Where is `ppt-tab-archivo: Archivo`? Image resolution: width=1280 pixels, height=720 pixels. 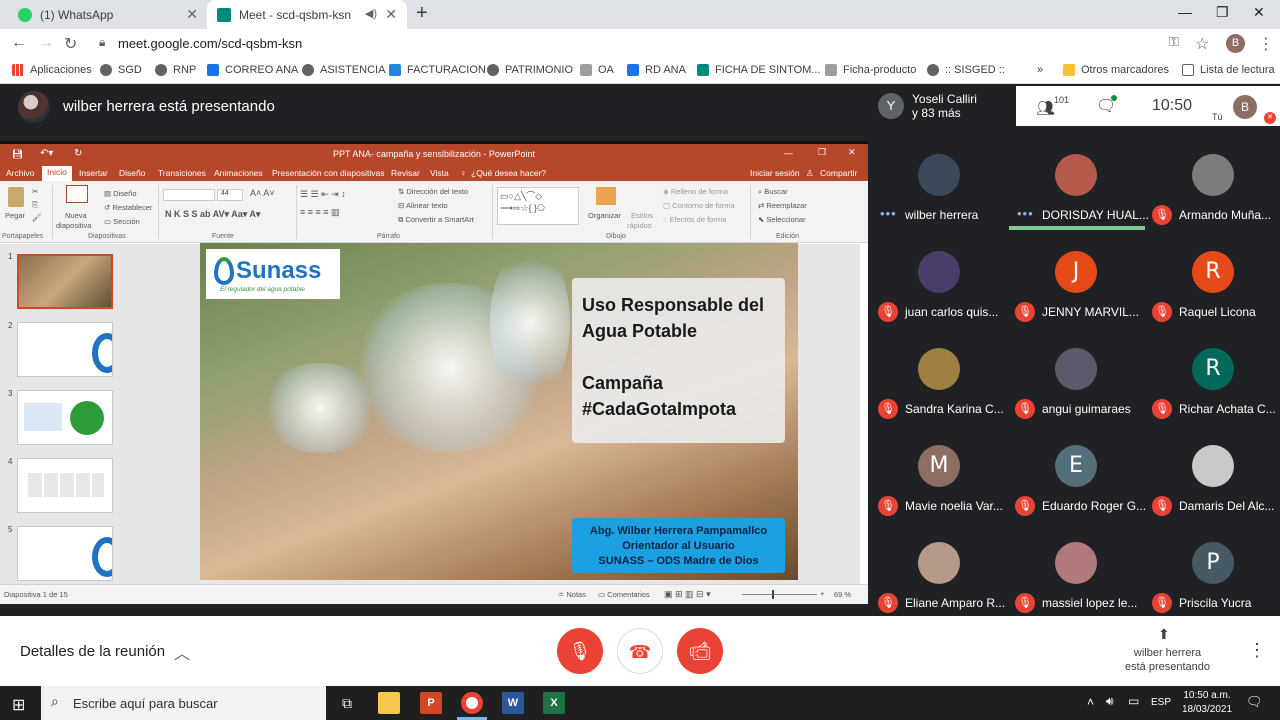 ppt-tab-archivo: Archivo is located at coordinates (20, 173).